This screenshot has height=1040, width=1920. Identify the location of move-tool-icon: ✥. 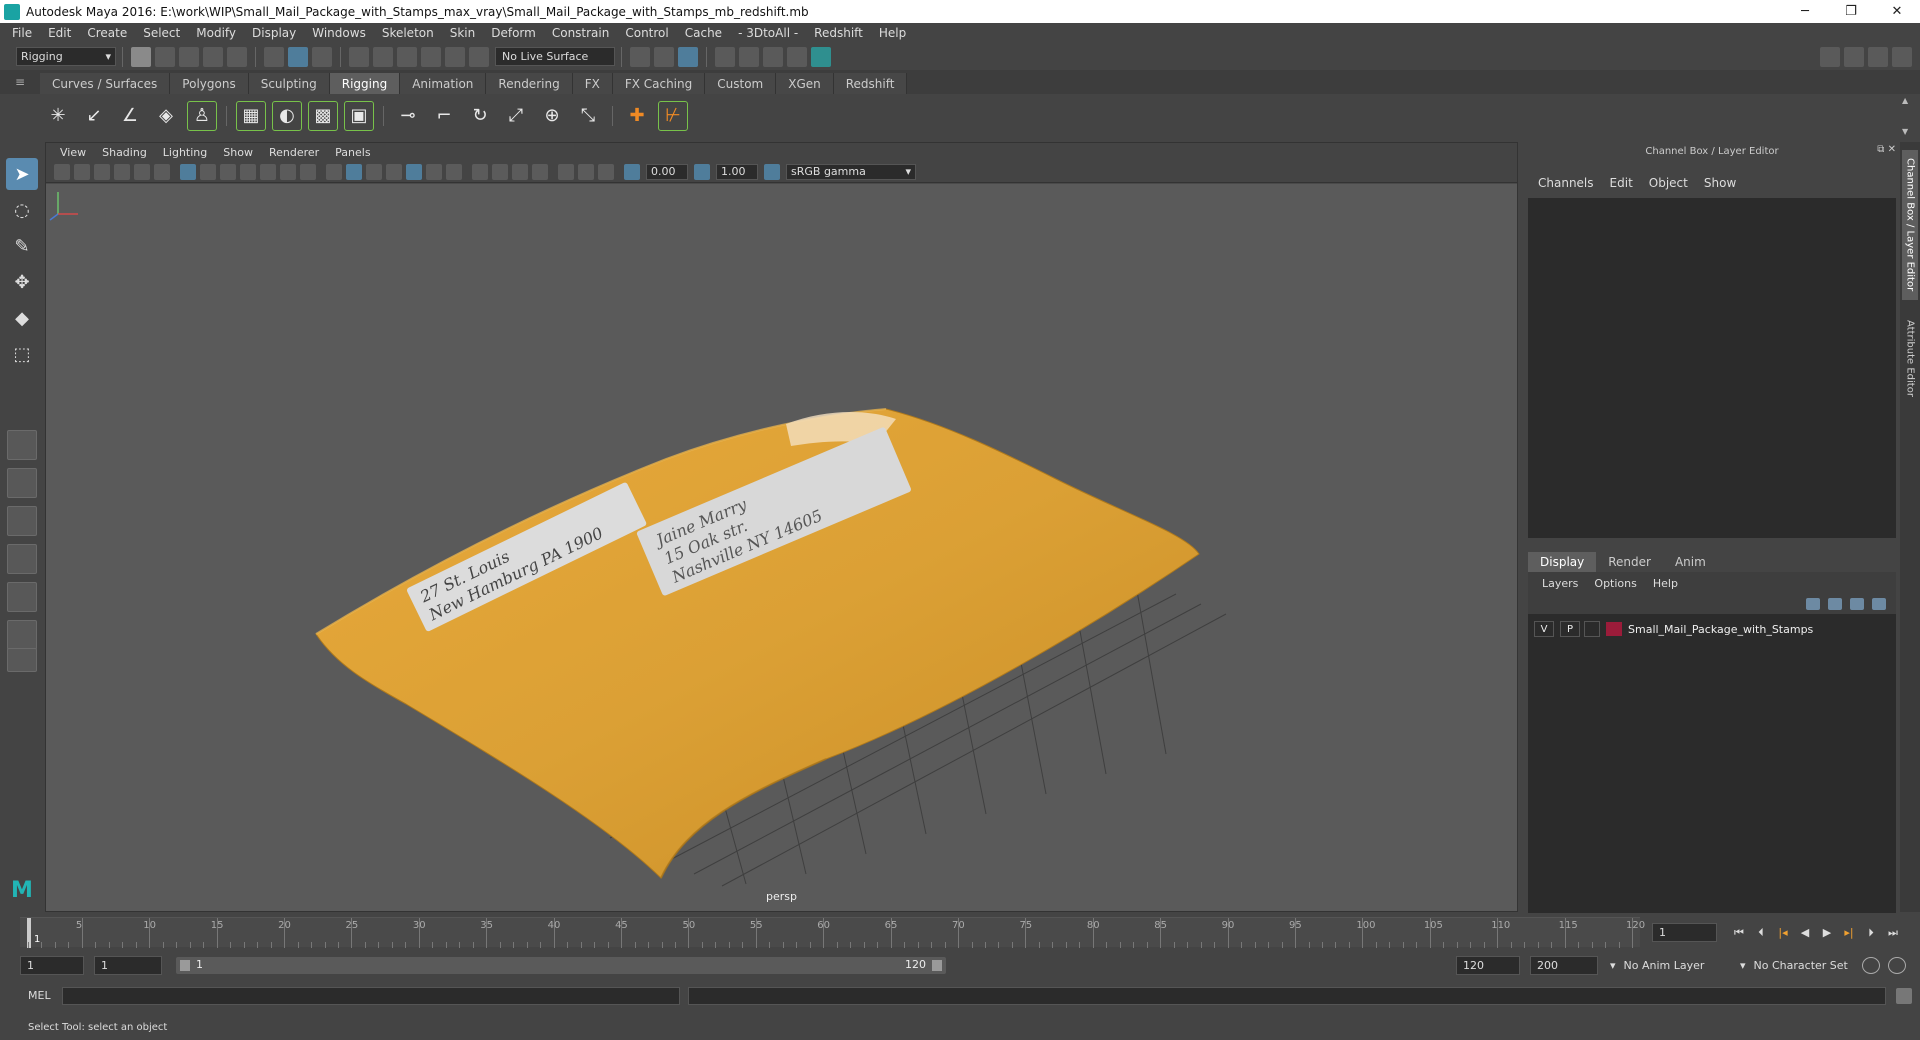
(22, 282).